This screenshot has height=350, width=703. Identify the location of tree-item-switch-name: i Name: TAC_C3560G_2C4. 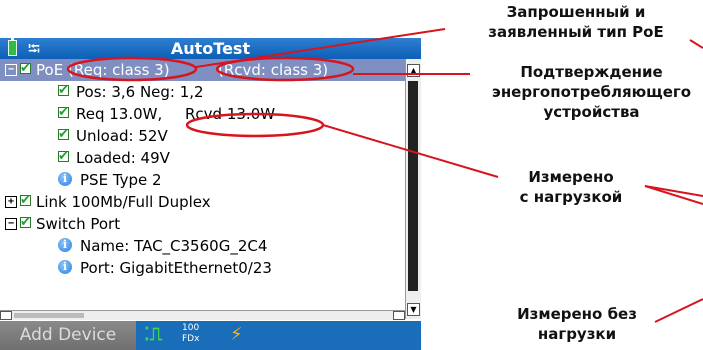
(202, 246).